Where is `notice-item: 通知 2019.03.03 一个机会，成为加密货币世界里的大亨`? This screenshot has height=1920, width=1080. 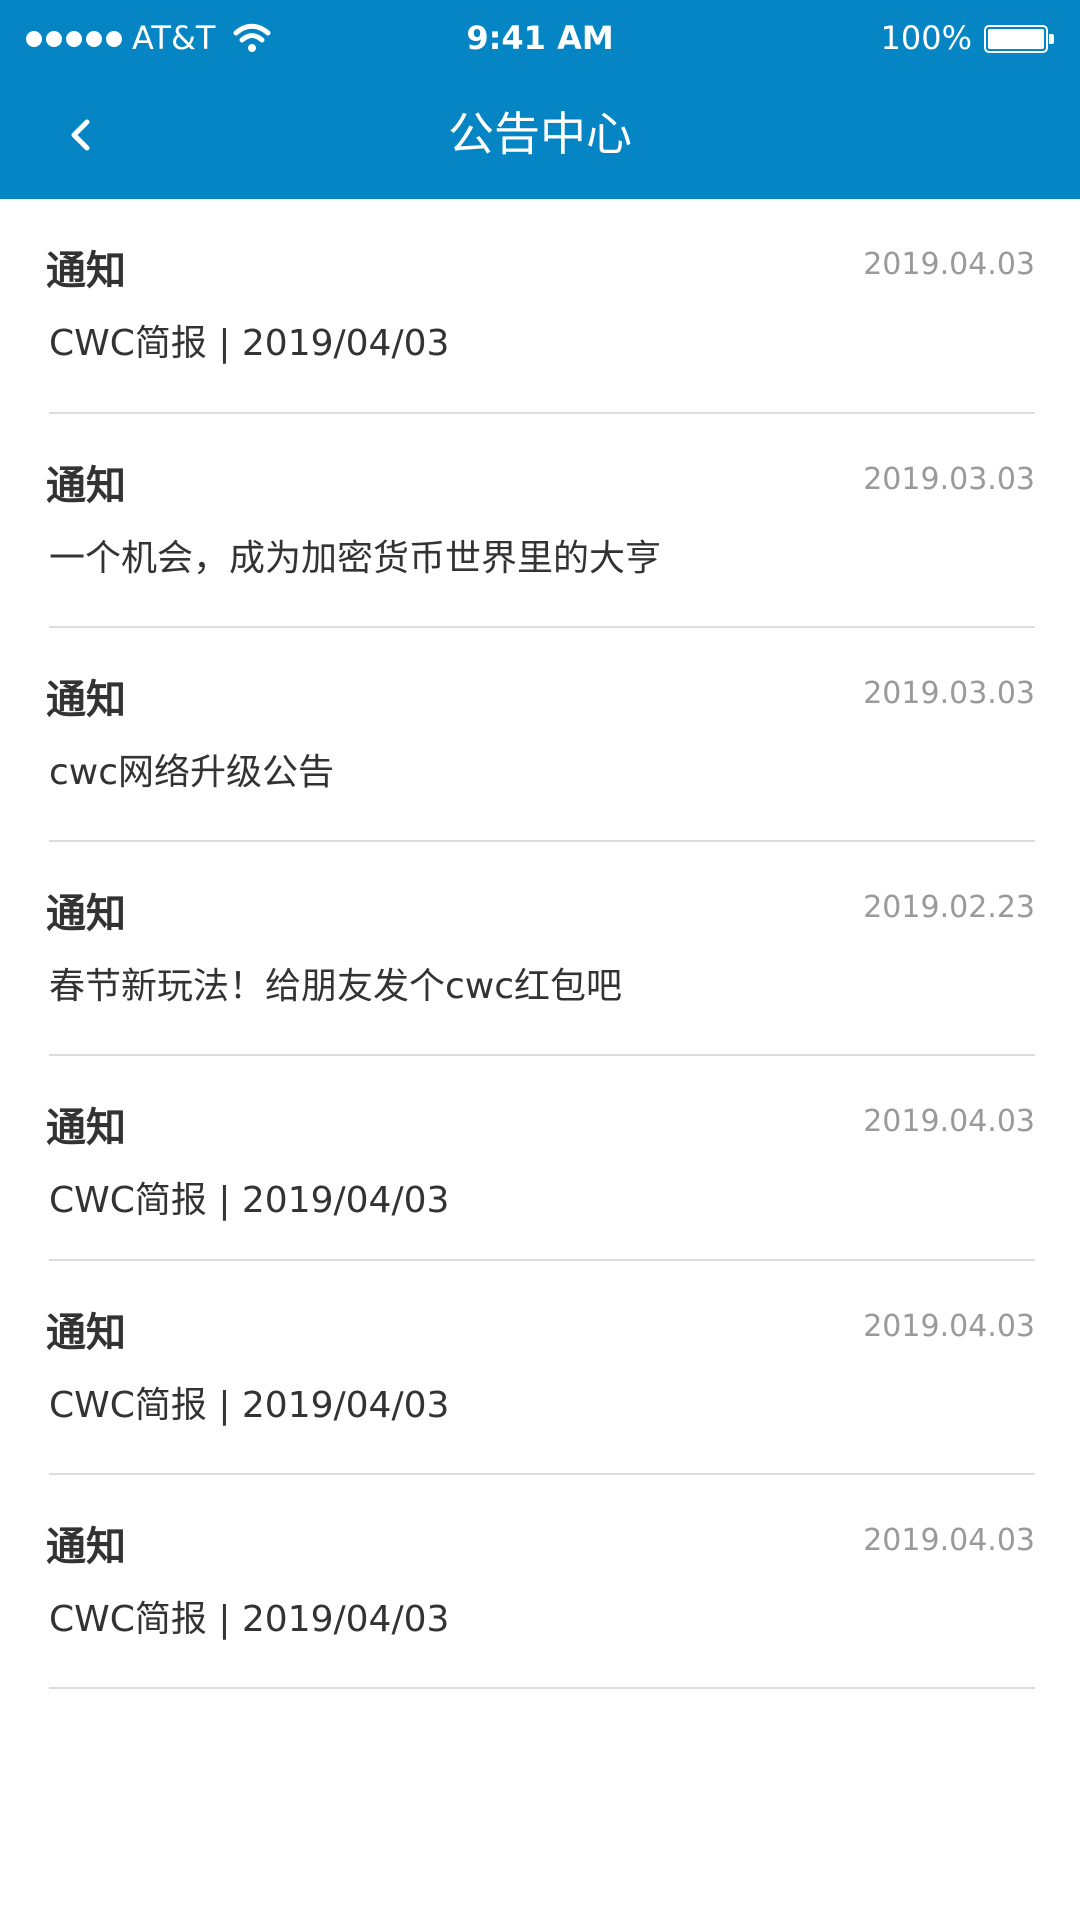
notice-item: 通知 2019.03.03 一个机会，成为加密货币世界里的大亨 is located at coordinates (540, 521).